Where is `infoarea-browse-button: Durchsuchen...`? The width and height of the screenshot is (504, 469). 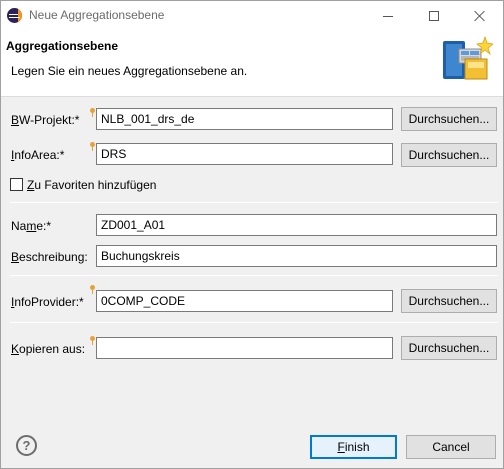 infoarea-browse-button: Durchsuchen... is located at coordinates (449, 155).